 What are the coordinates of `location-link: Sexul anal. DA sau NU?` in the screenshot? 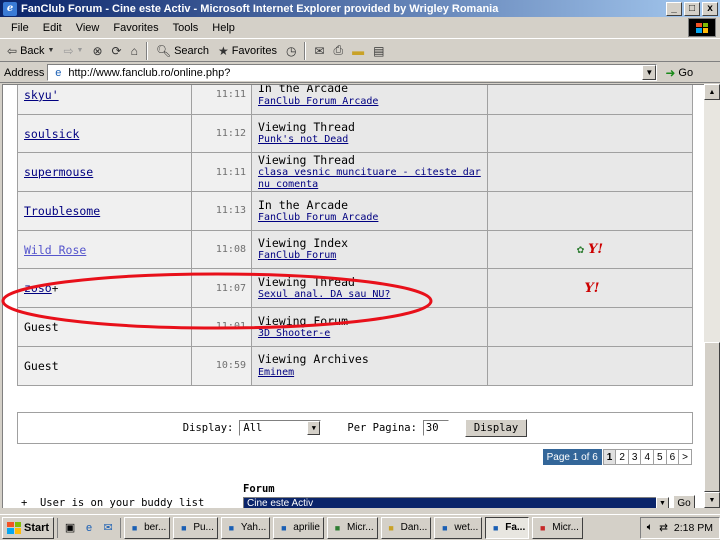 It's located at (372, 295).